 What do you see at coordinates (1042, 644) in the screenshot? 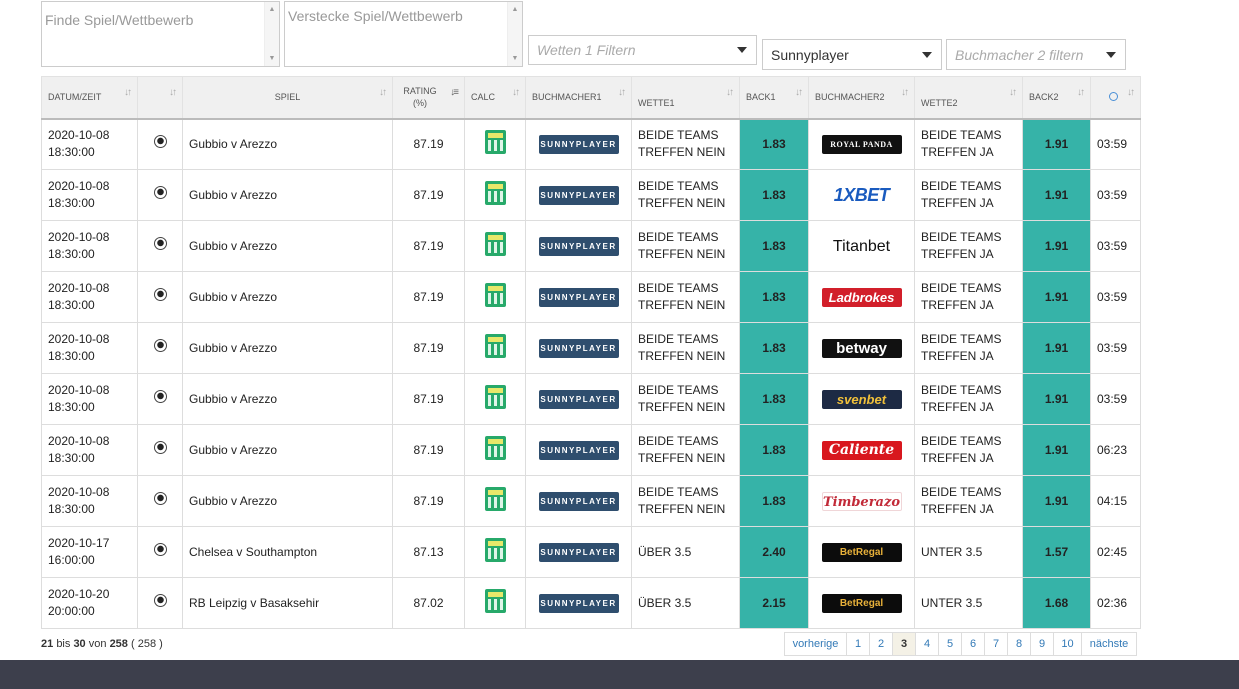
I see `pagination-page: 9` at bounding box center [1042, 644].